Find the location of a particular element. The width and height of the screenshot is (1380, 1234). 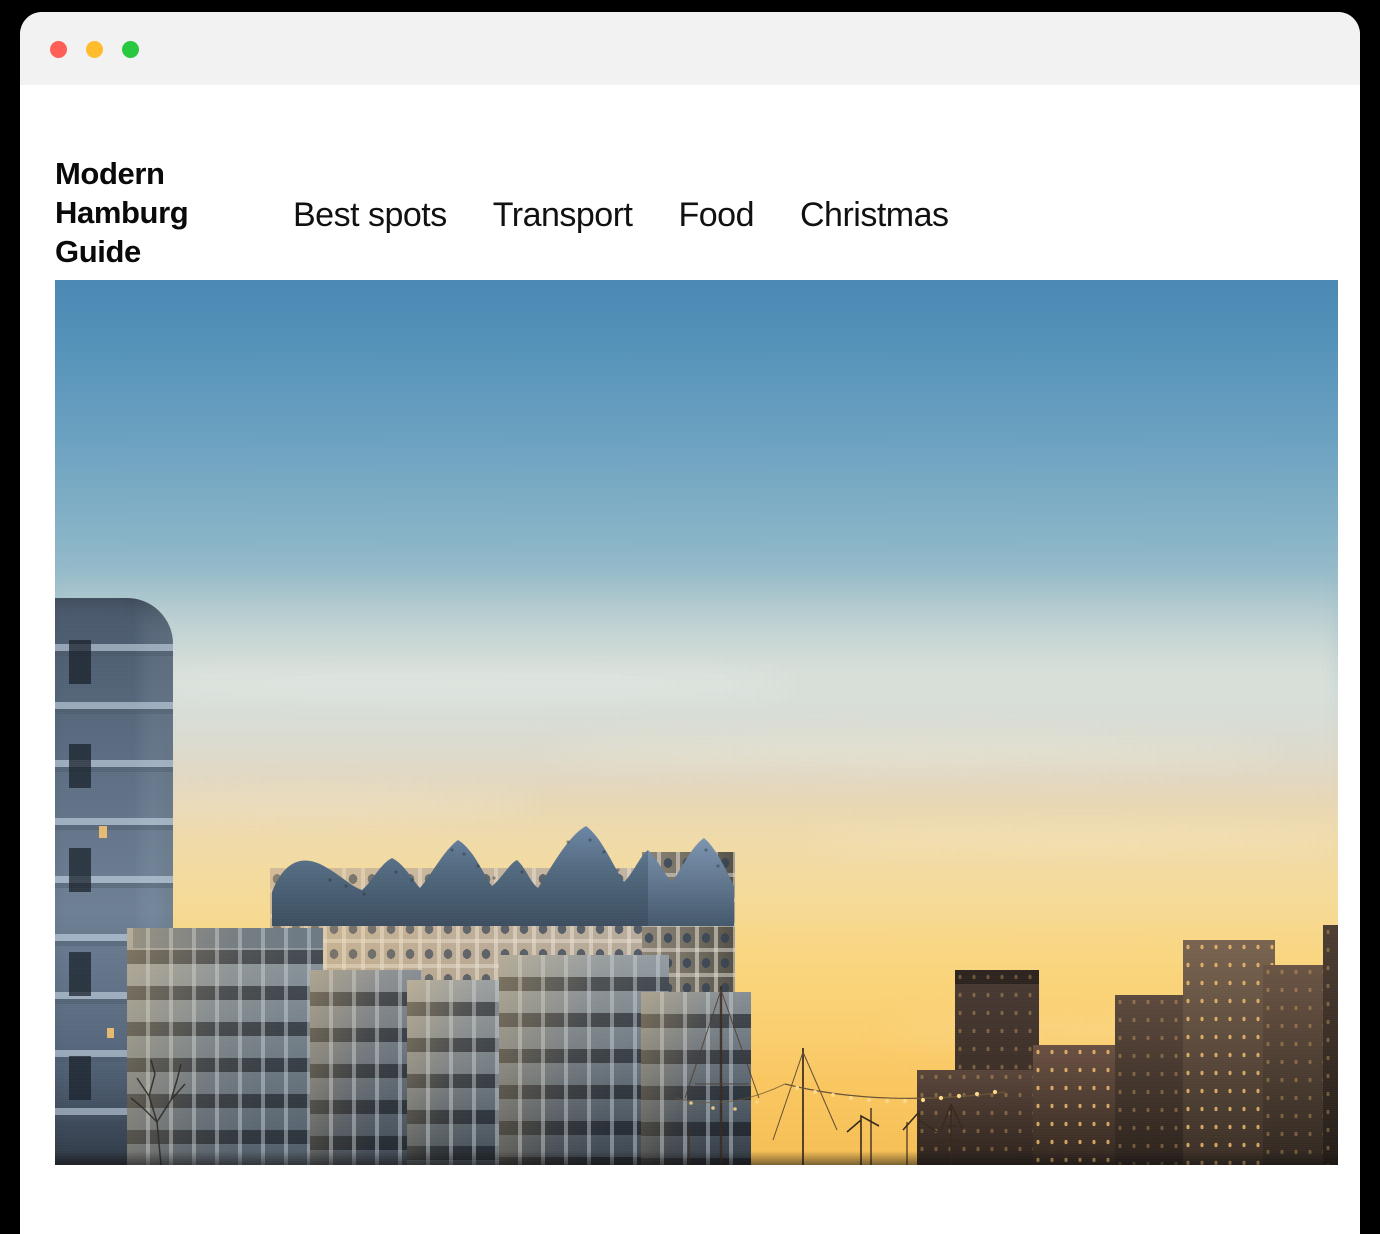

elbphilharmonie-wave-roof is located at coordinates (503, 876).